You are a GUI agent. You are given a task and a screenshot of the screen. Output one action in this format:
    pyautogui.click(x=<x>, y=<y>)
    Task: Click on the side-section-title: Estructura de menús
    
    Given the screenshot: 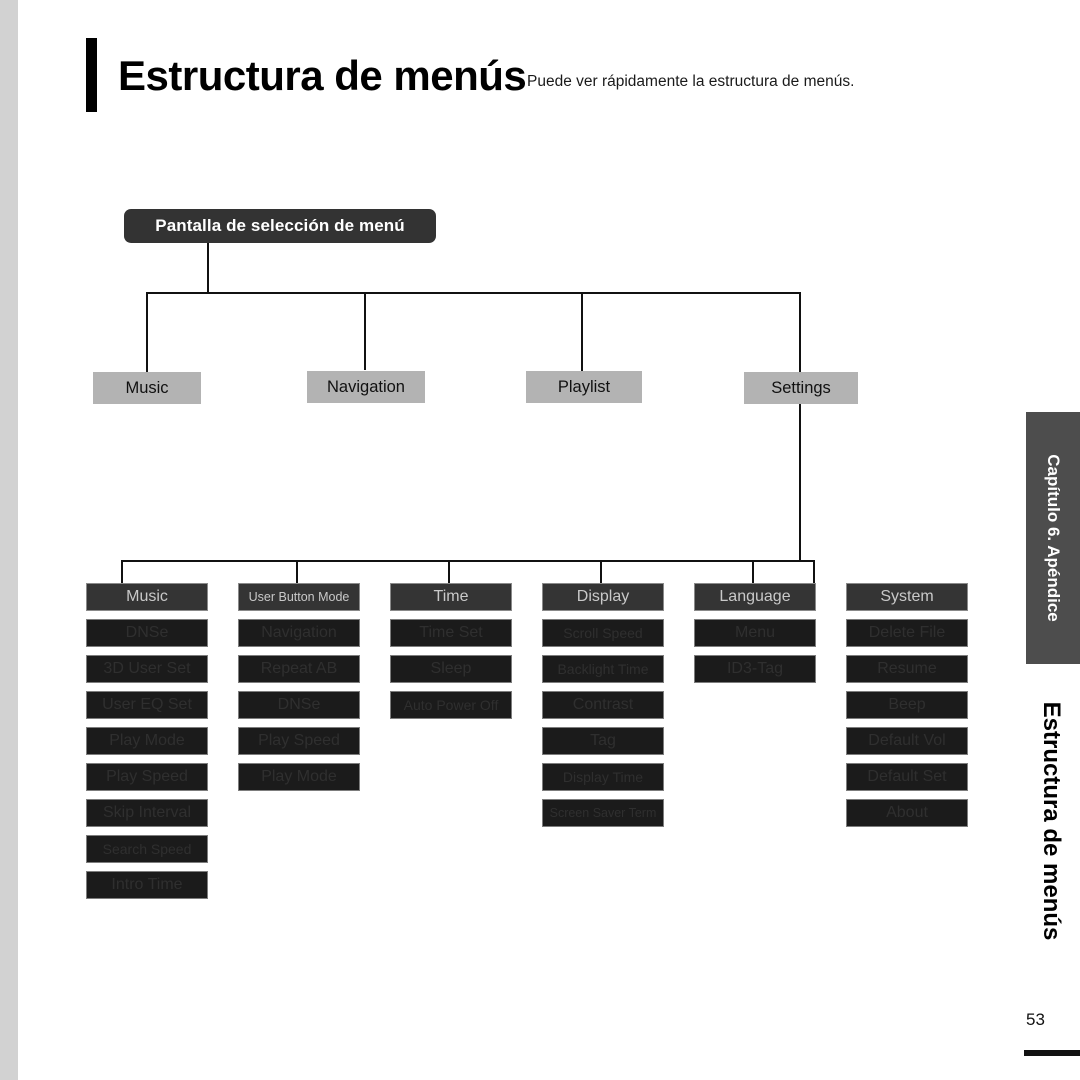 What is the action you would take?
    pyautogui.click(x=1051, y=821)
    